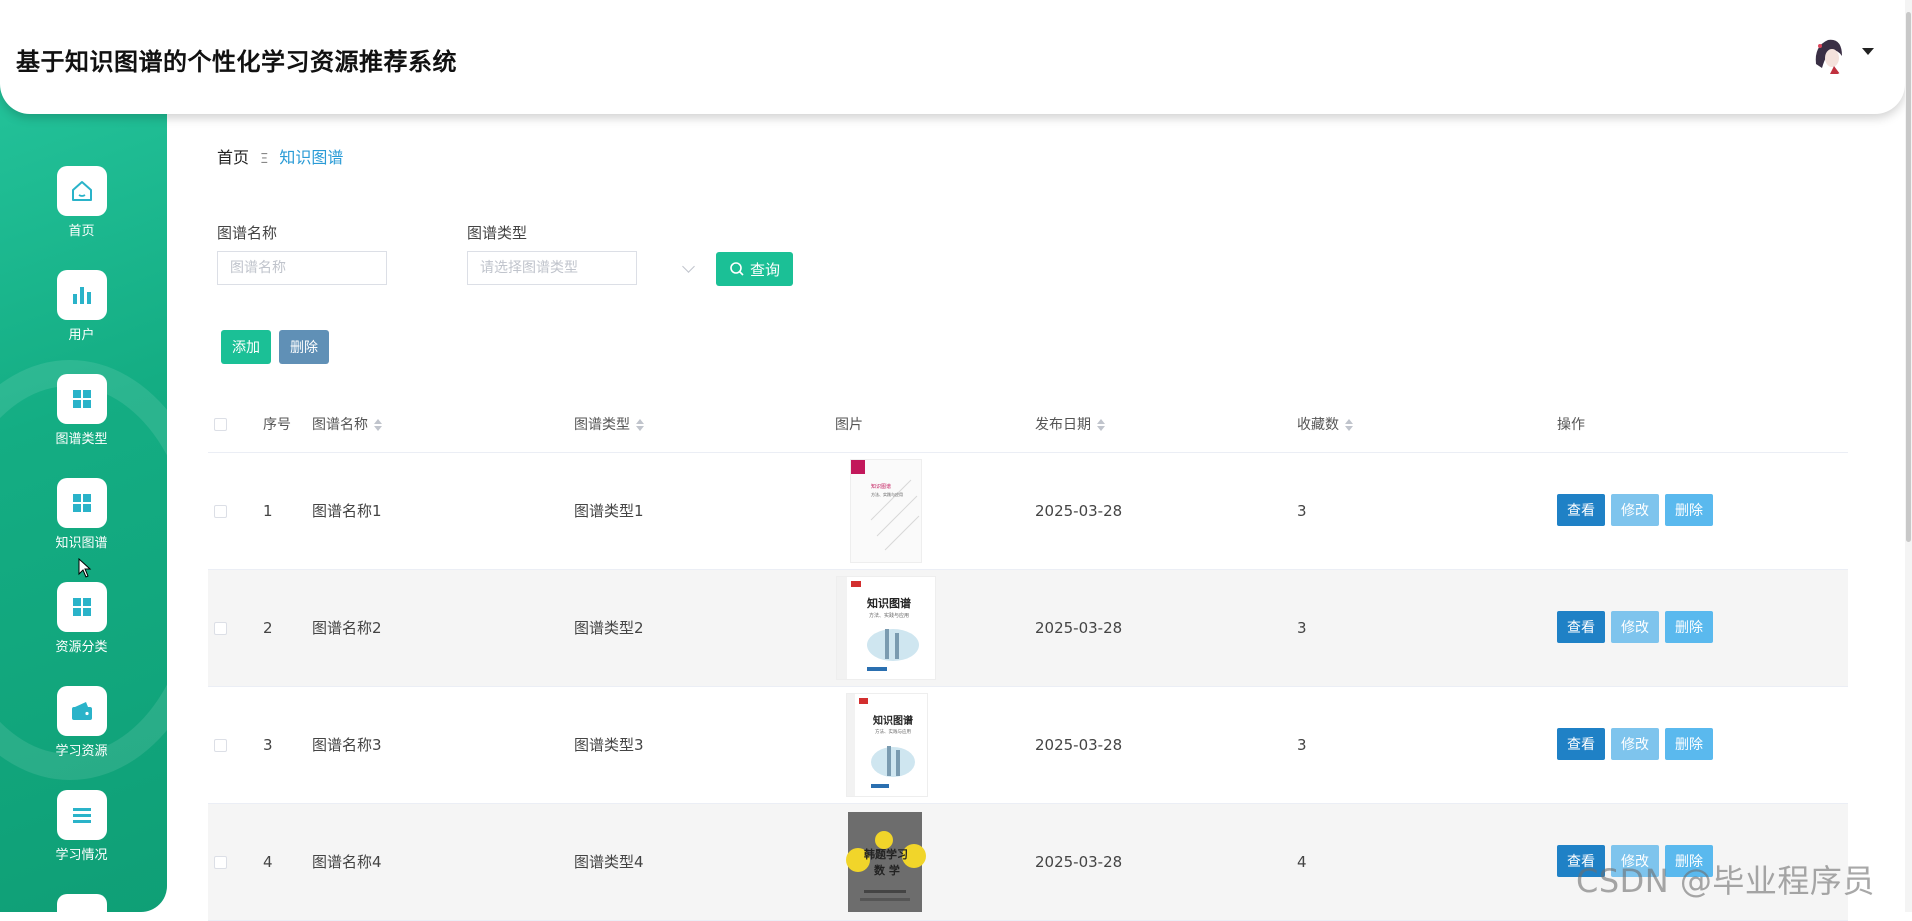  What do you see at coordinates (268, 628) in the screenshot?
I see `row-index: 2` at bounding box center [268, 628].